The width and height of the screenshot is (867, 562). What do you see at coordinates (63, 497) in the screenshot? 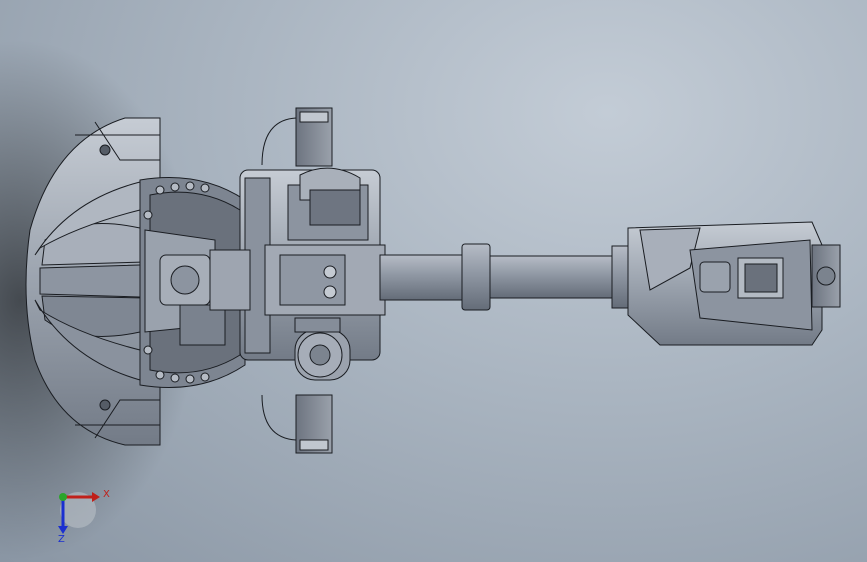
I see `y-axis-dot` at bounding box center [63, 497].